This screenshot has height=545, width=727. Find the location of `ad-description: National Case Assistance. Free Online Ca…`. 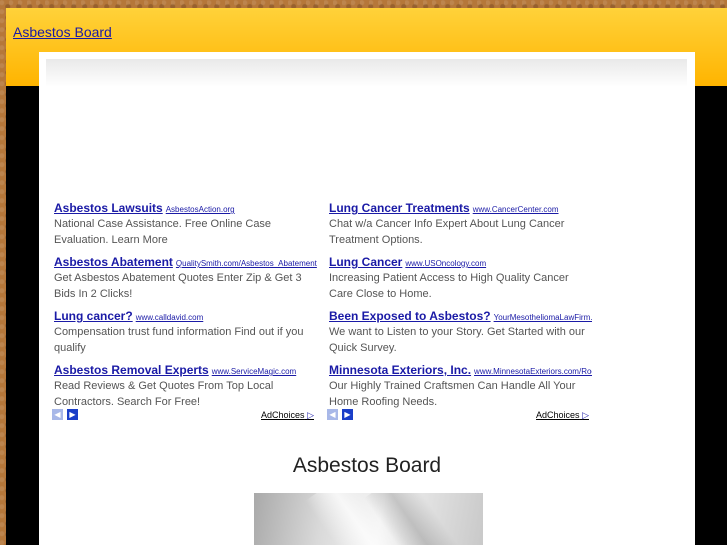

ad-description: National Case Assistance. Free Online Ca… is located at coordinates (163, 232).